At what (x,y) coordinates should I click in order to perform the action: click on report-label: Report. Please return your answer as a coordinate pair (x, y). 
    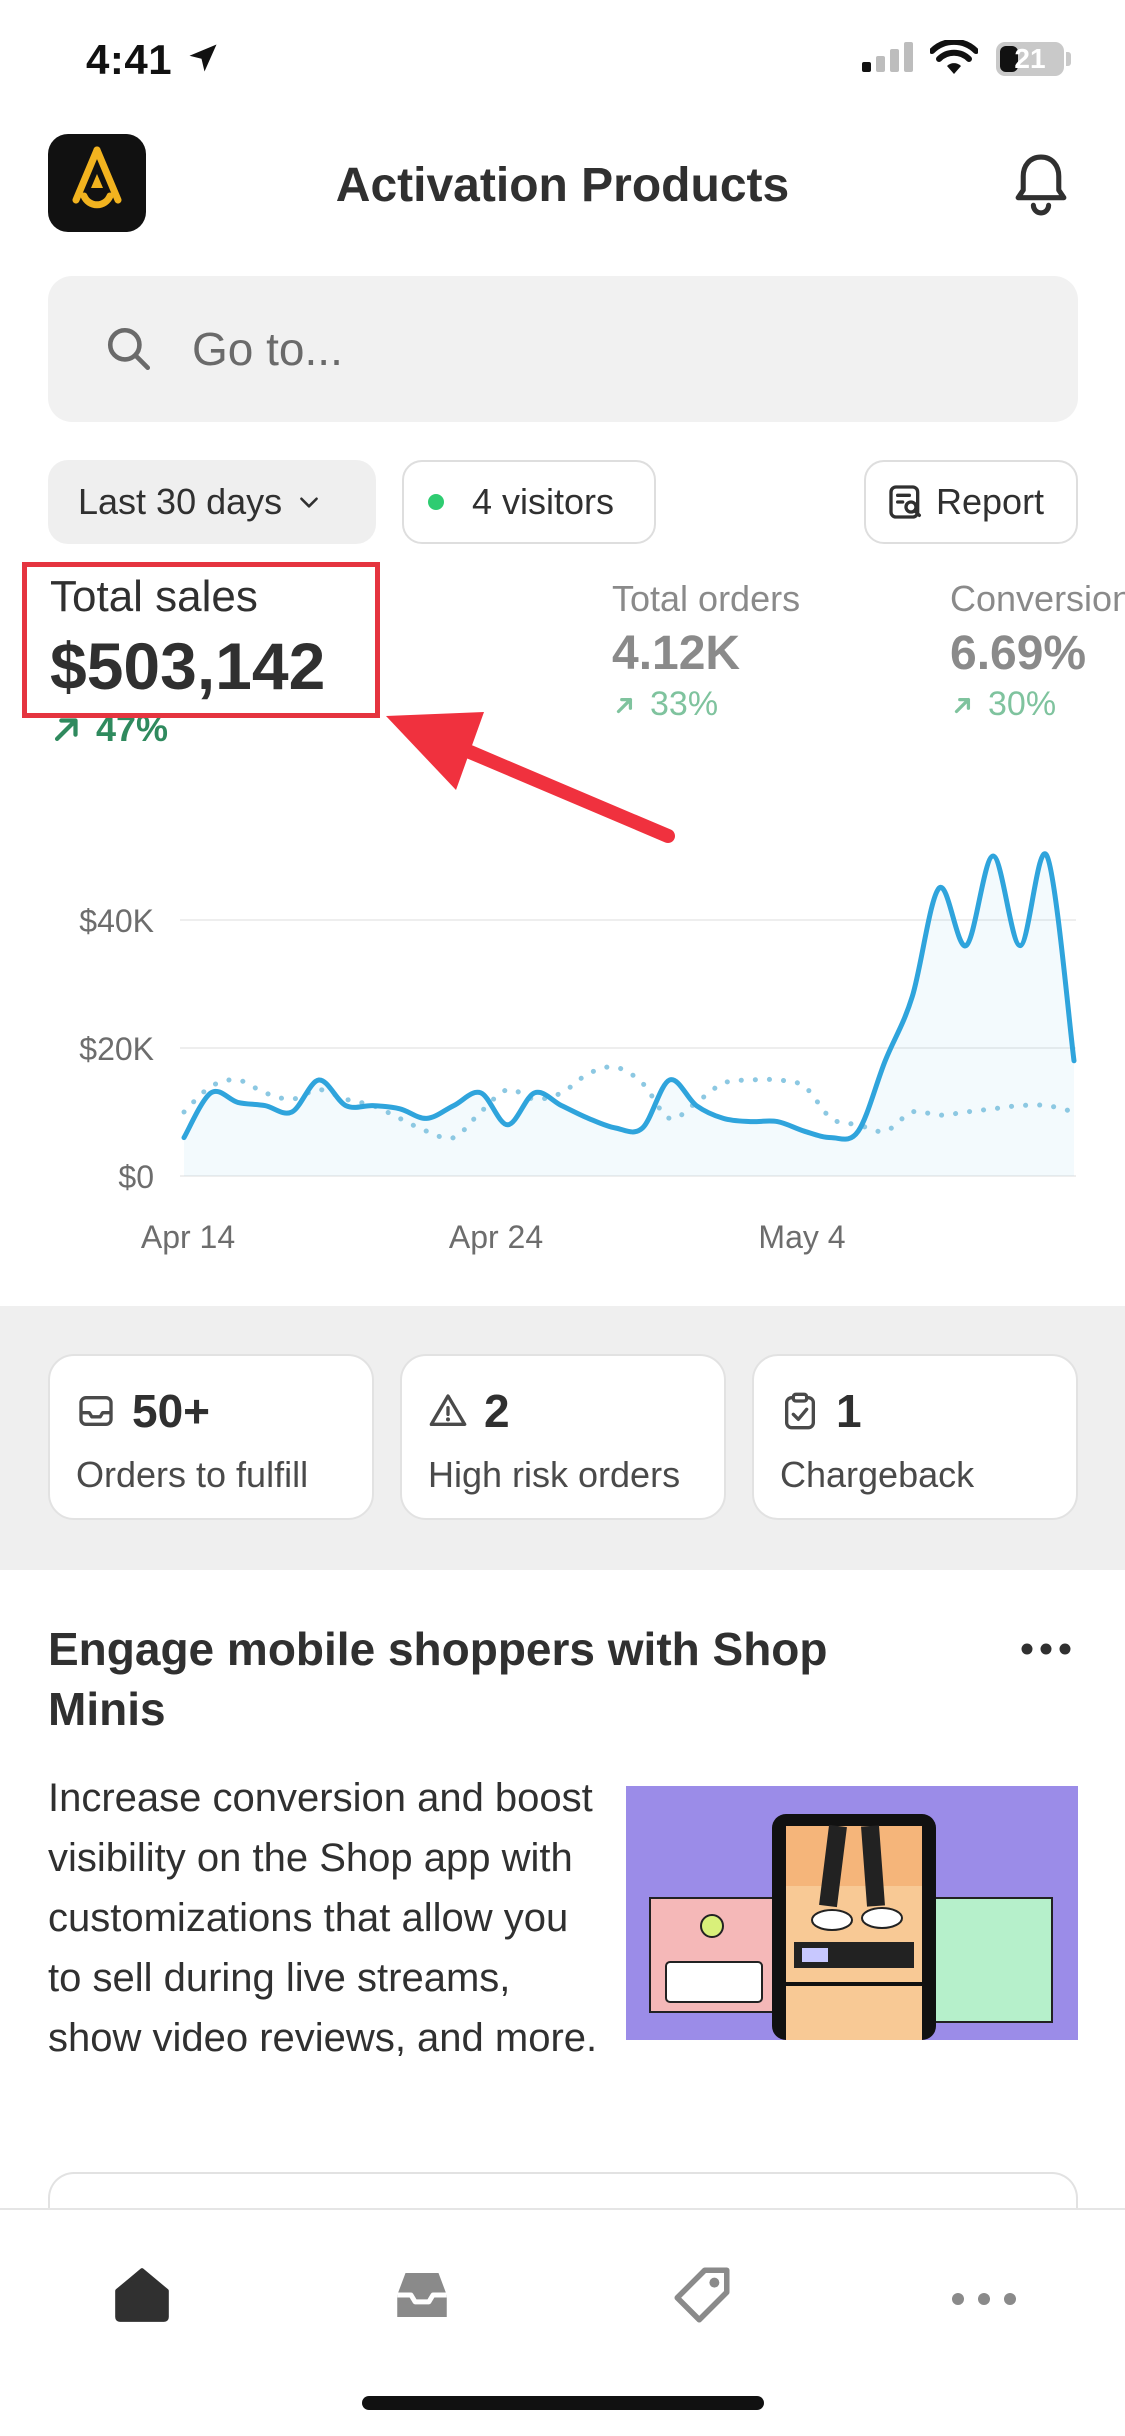
    Looking at the image, I should click on (990, 501).